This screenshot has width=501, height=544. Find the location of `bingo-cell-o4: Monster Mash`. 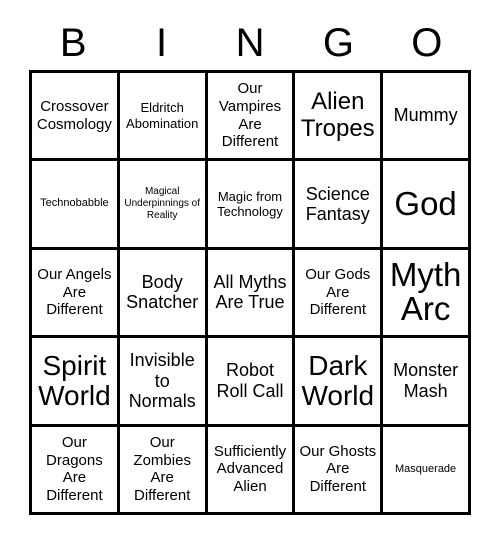

bingo-cell-o4: Monster Mash is located at coordinates (427, 382).